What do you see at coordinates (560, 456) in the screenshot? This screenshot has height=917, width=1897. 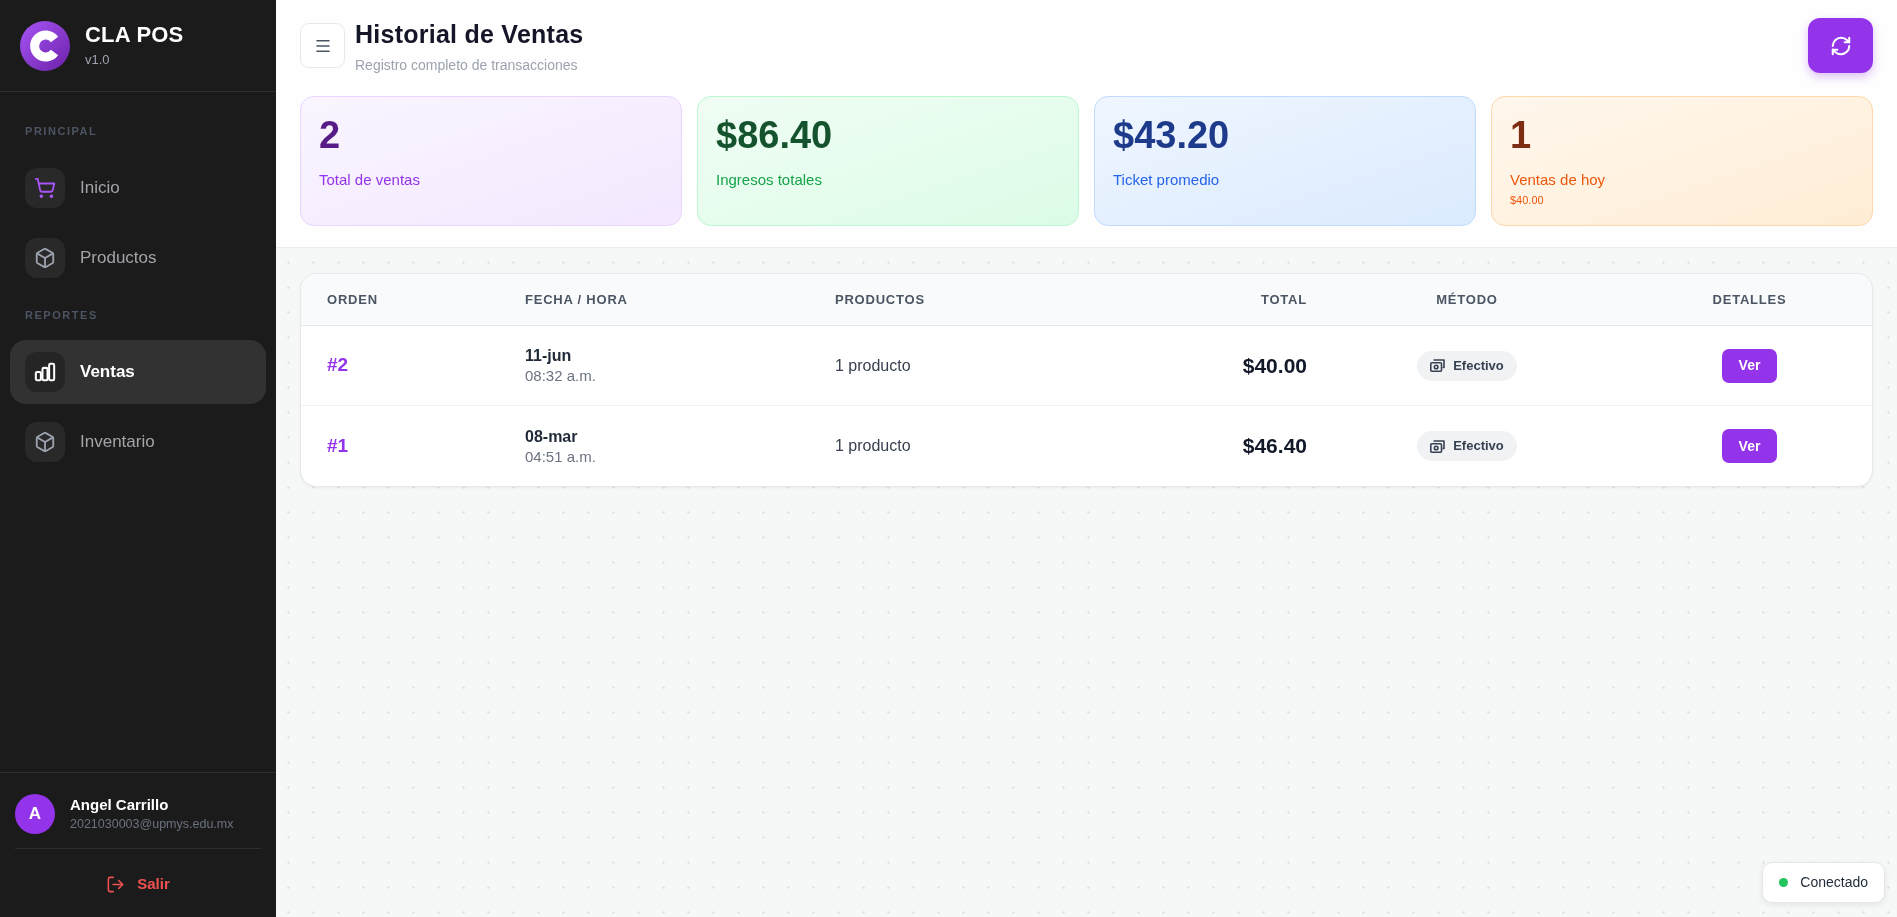 I see `sale-time: 04:51 a.m.` at bounding box center [560, 456].